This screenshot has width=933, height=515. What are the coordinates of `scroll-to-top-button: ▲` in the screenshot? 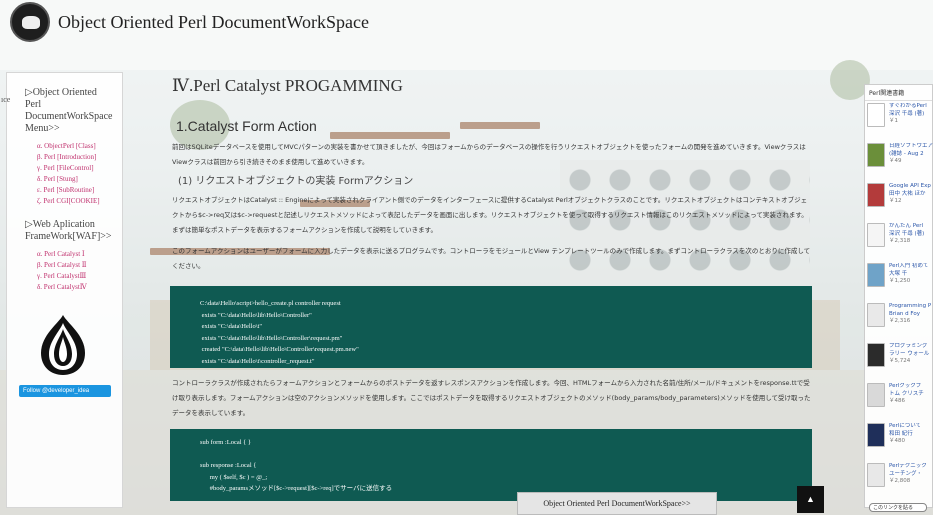 It's located at (810, 499).